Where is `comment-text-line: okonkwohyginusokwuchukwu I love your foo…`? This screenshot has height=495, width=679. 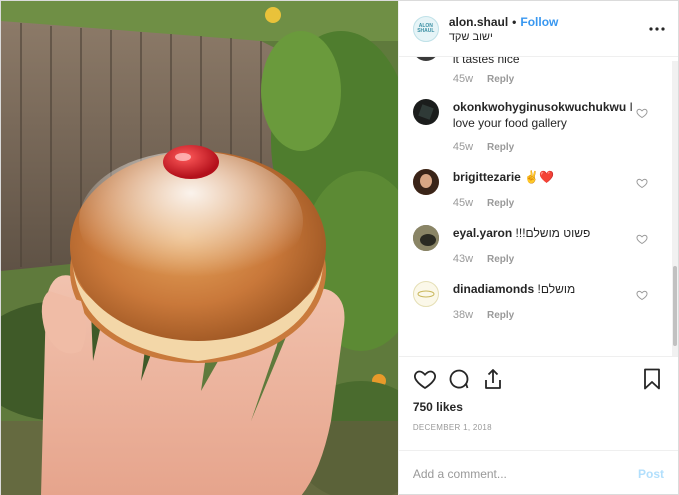
comment-text-line: okonkwohyginusokwuchukwu I love your foo… is located at coordinates (547, 115).